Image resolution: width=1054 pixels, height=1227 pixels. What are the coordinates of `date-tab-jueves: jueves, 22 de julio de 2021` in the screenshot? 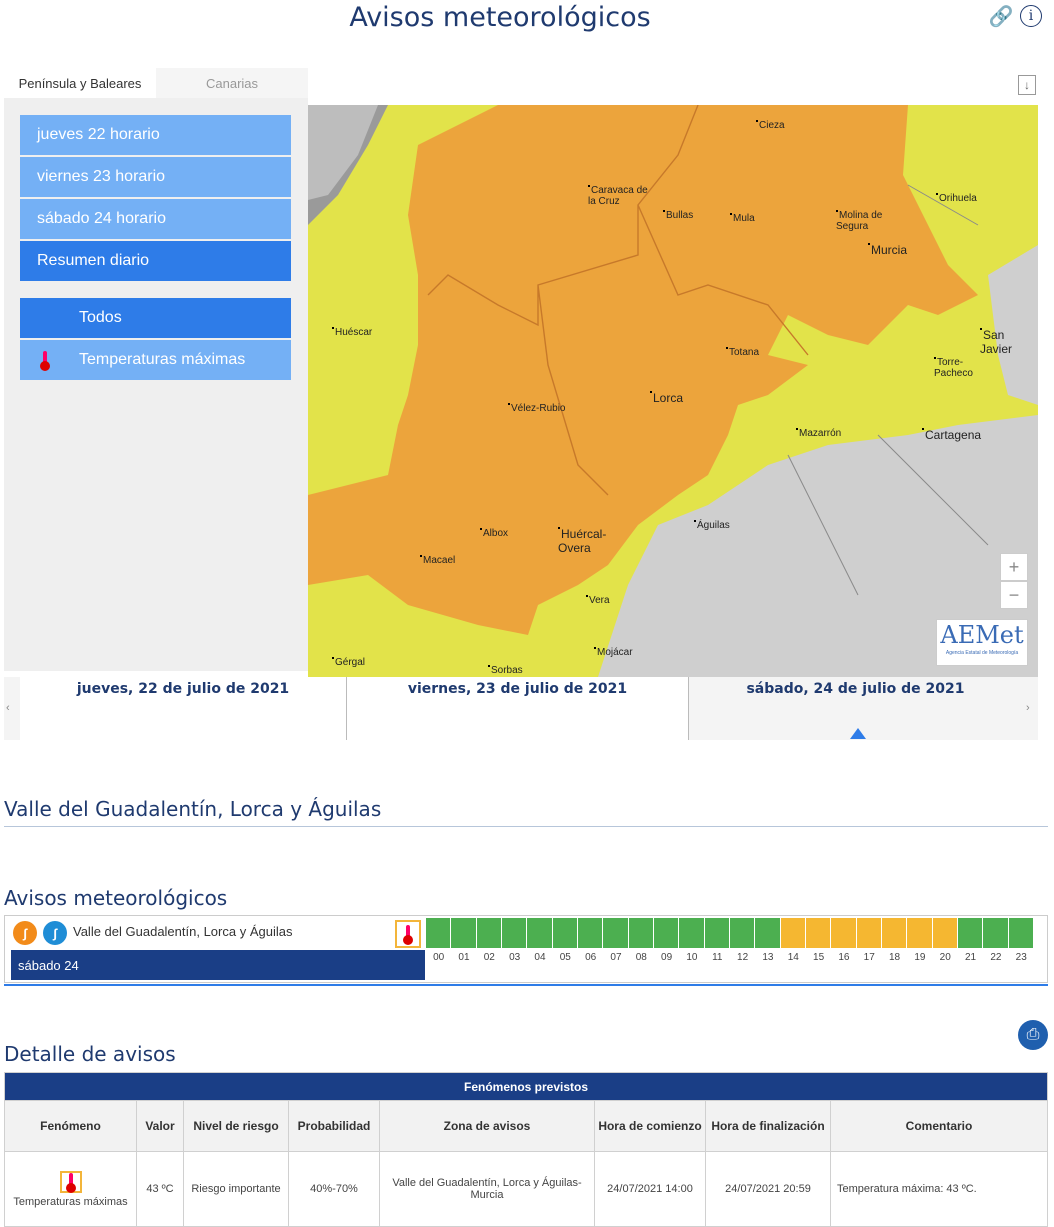 It's located at (183, 708).